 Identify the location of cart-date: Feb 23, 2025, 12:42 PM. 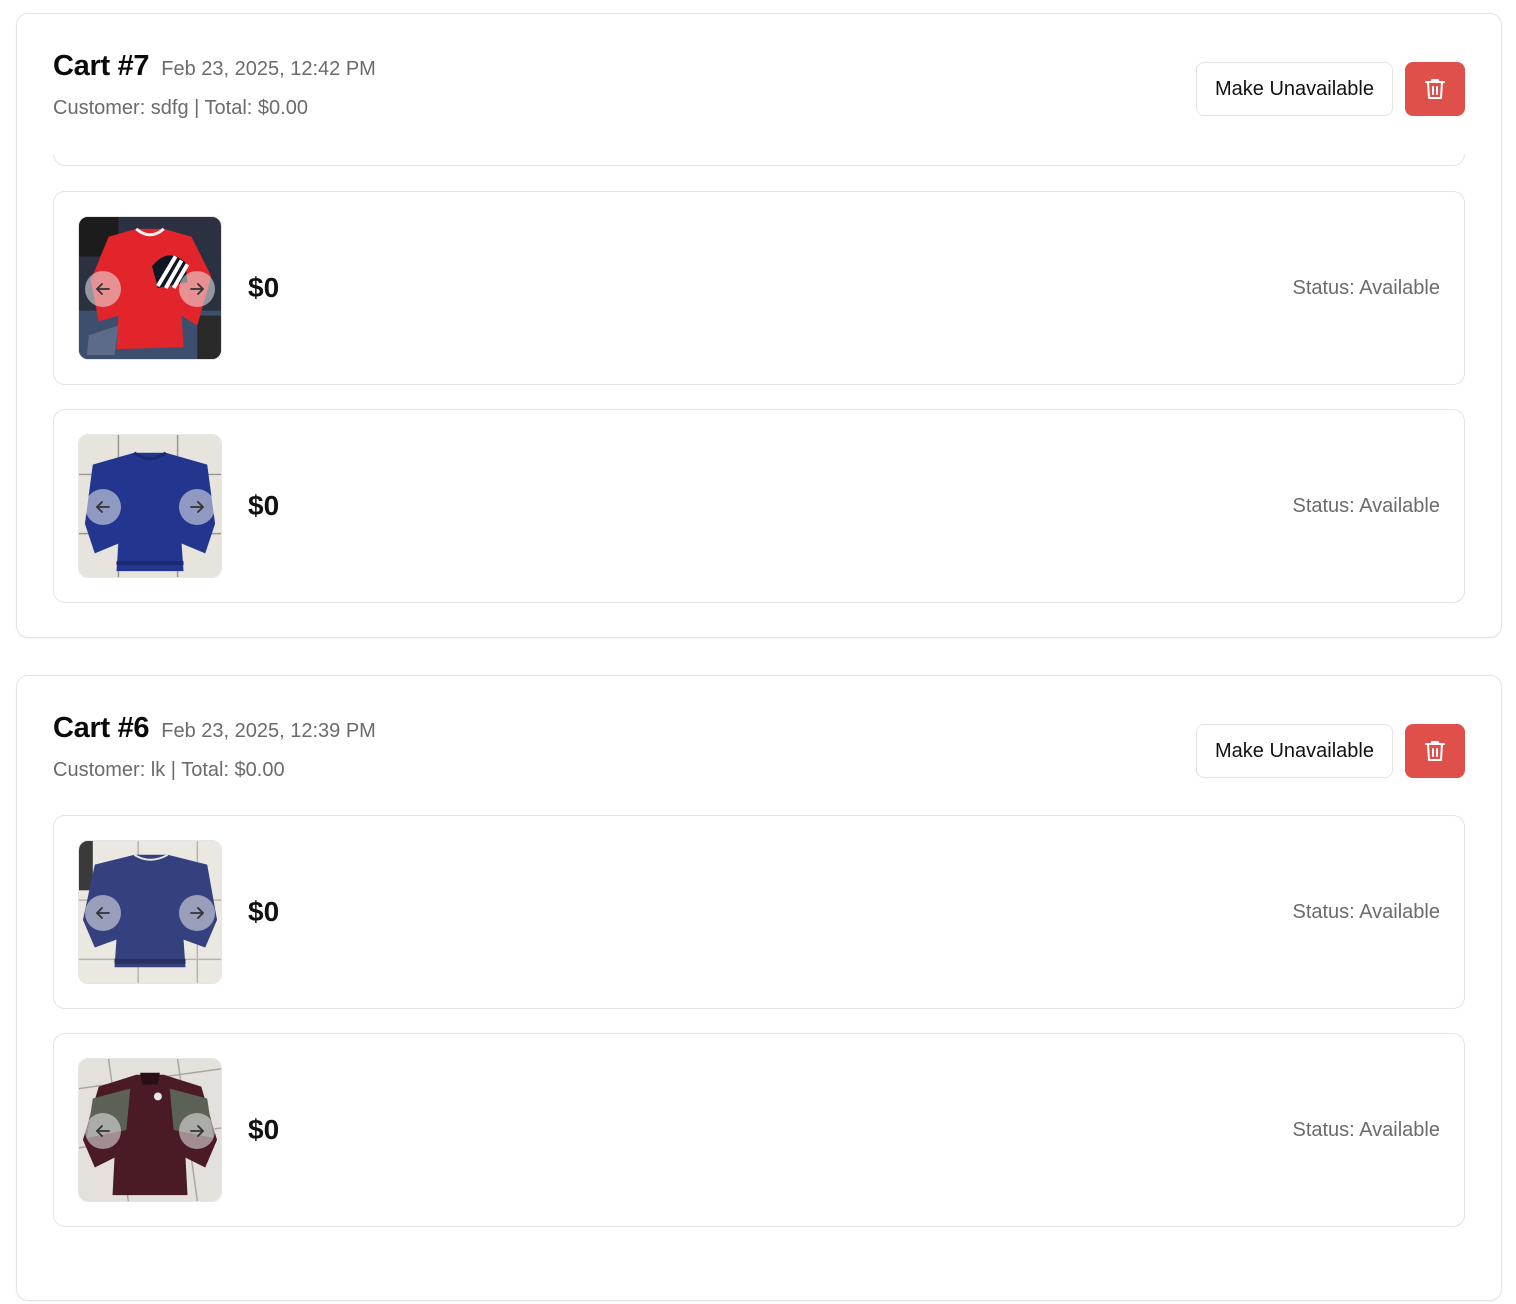
(268, 69).